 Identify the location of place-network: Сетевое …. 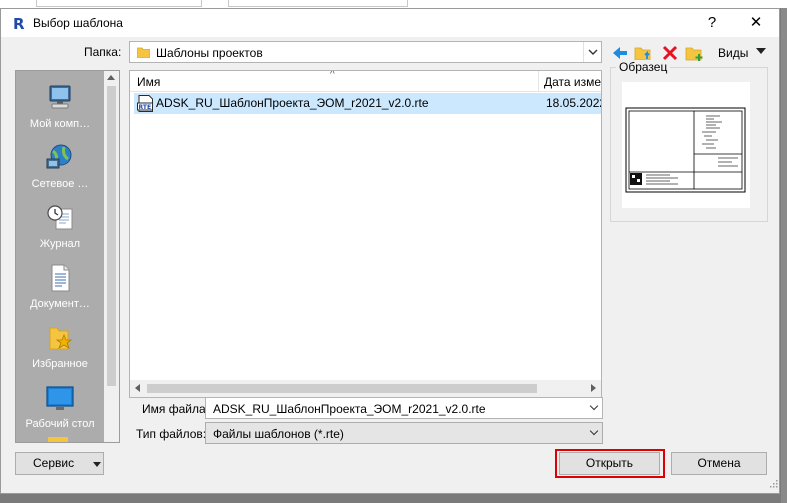
(60, 171).